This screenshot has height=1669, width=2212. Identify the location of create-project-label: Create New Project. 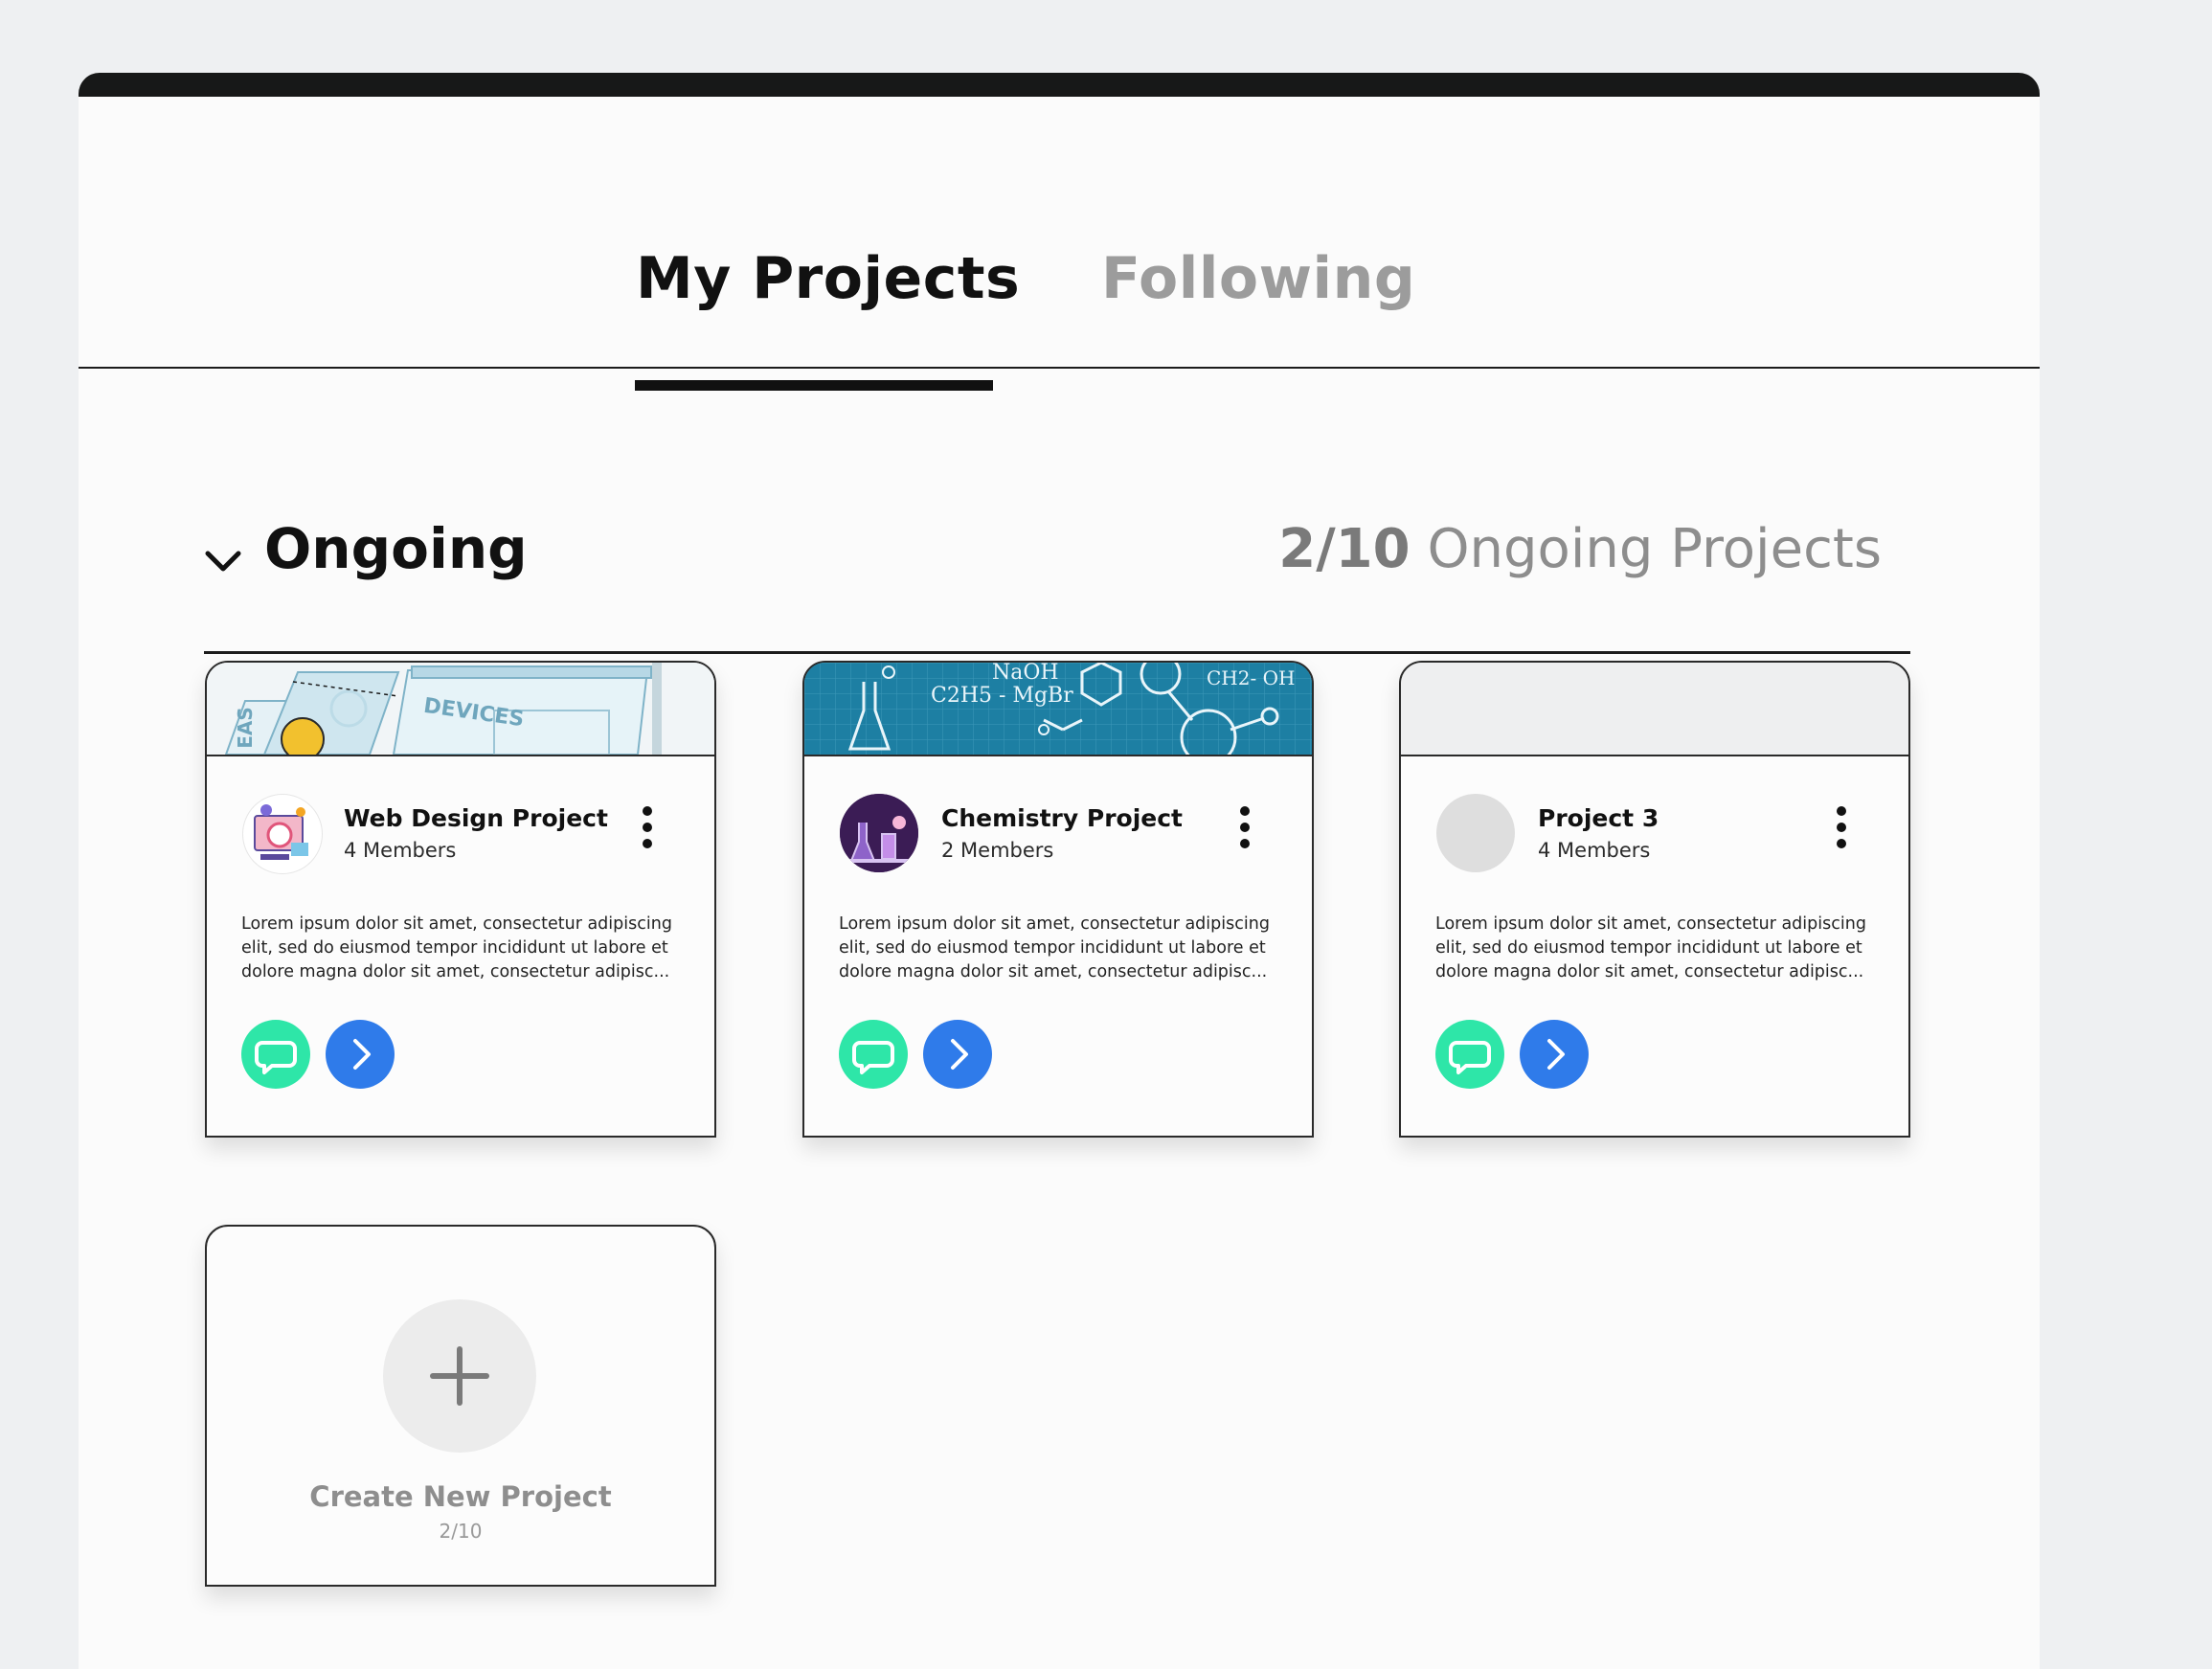
(460, 1496).